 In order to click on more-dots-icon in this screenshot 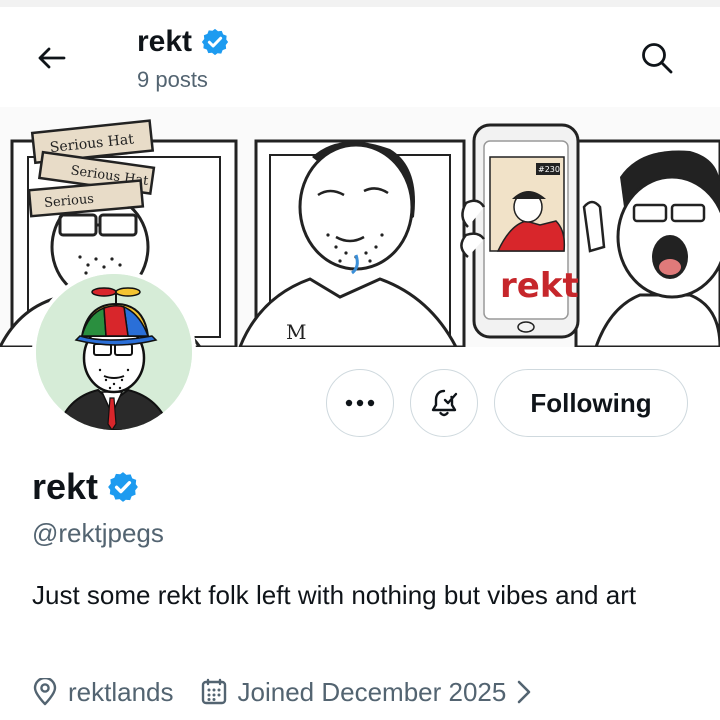, I will do `click(360, 403)`.